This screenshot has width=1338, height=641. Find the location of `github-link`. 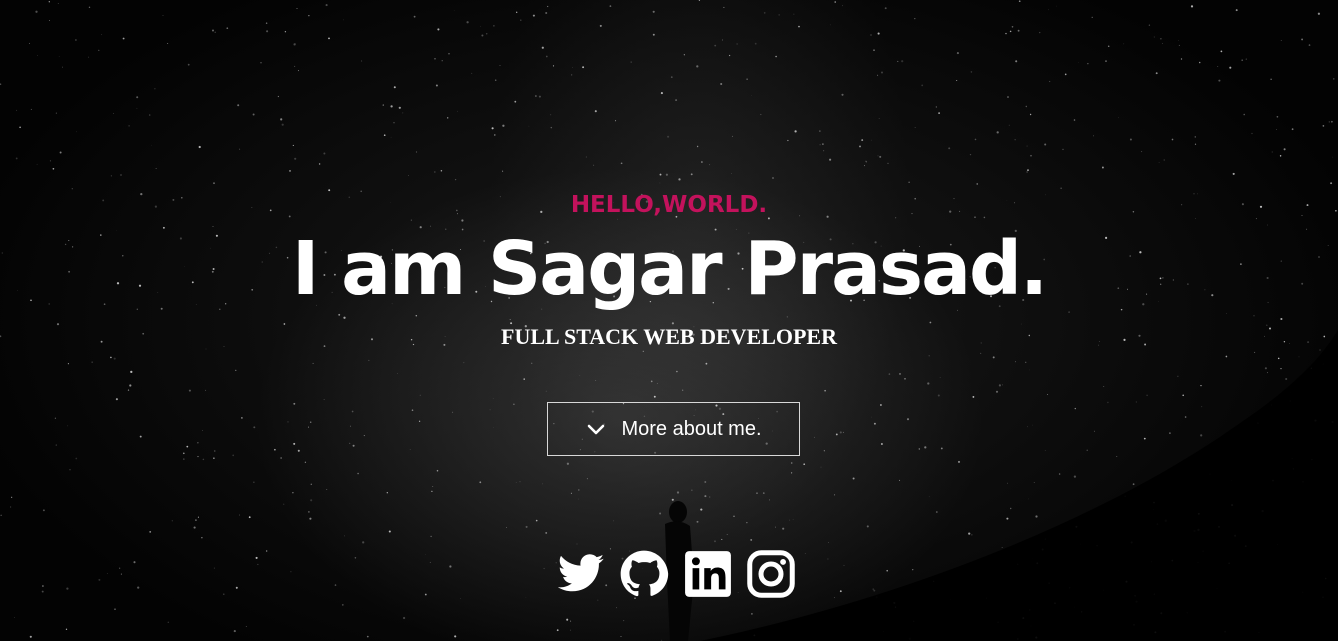

github-link is located at coordinates (644, 574).